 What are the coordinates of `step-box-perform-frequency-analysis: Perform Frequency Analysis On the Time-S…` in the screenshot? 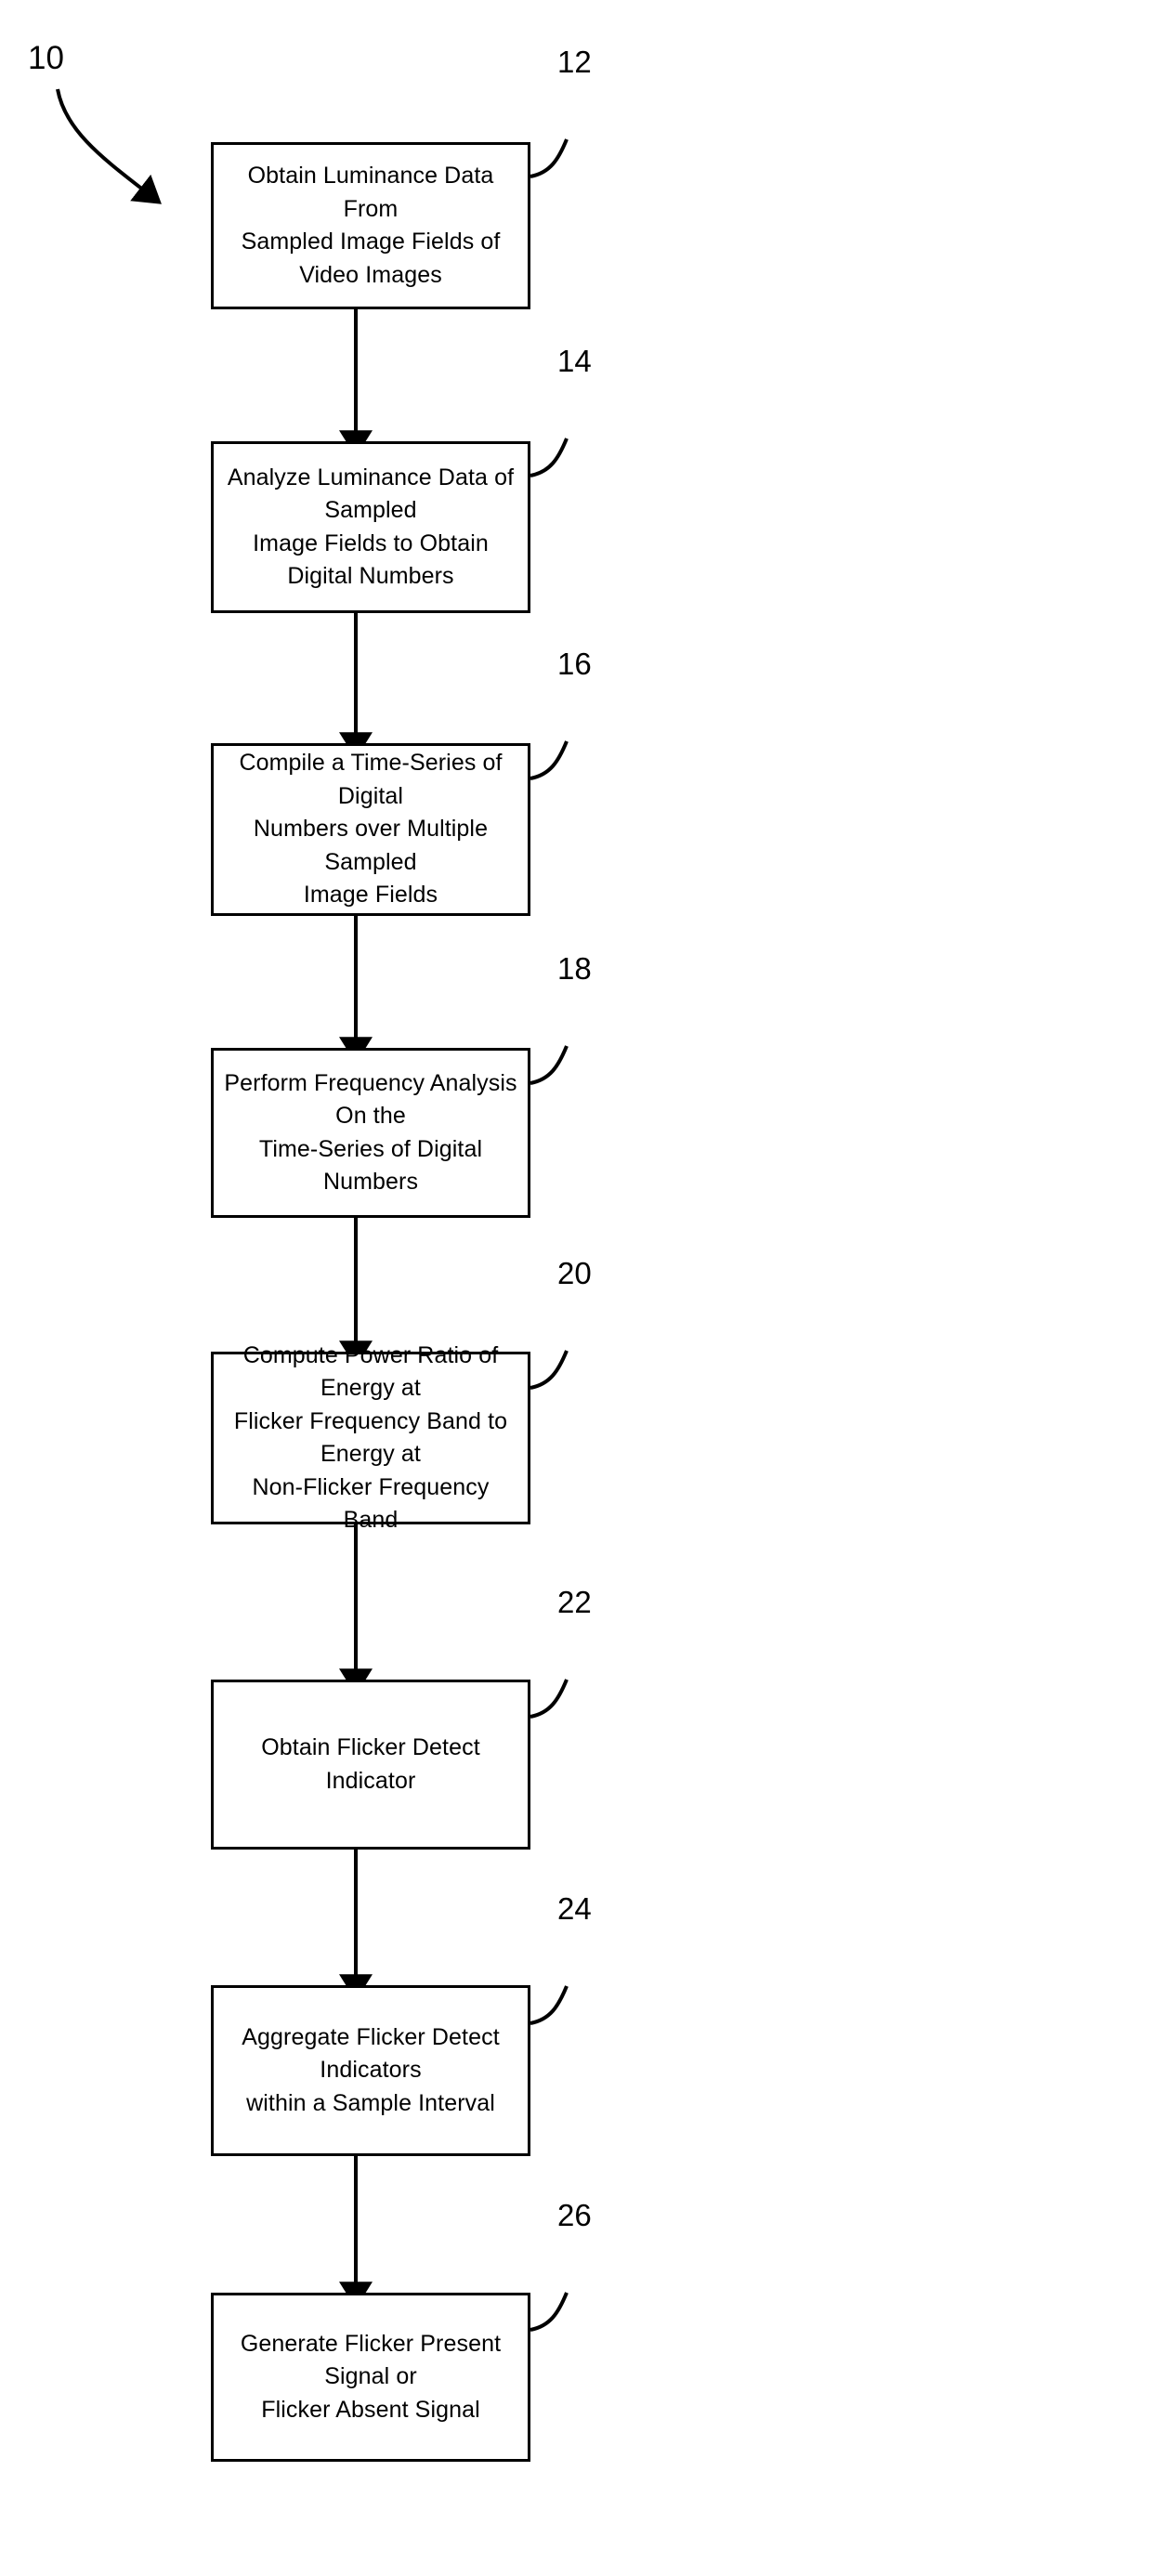 It's located at (370, 1133).